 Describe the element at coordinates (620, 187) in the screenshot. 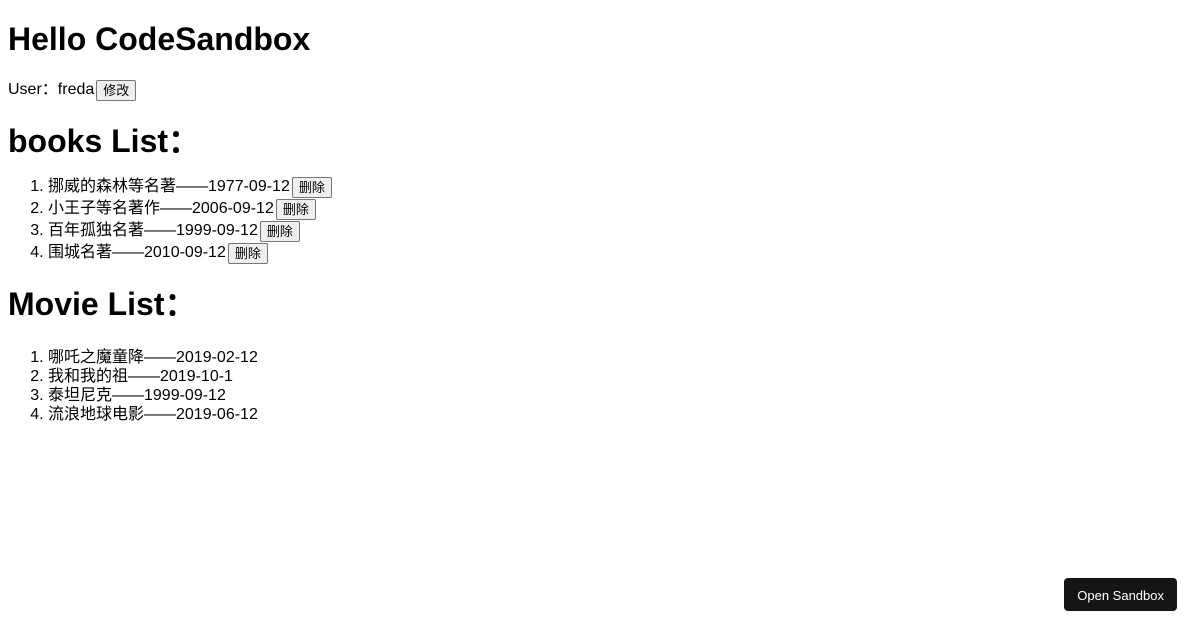

I see `book-item: 挪威的森林等名著——1977-09-12删除` at that location.